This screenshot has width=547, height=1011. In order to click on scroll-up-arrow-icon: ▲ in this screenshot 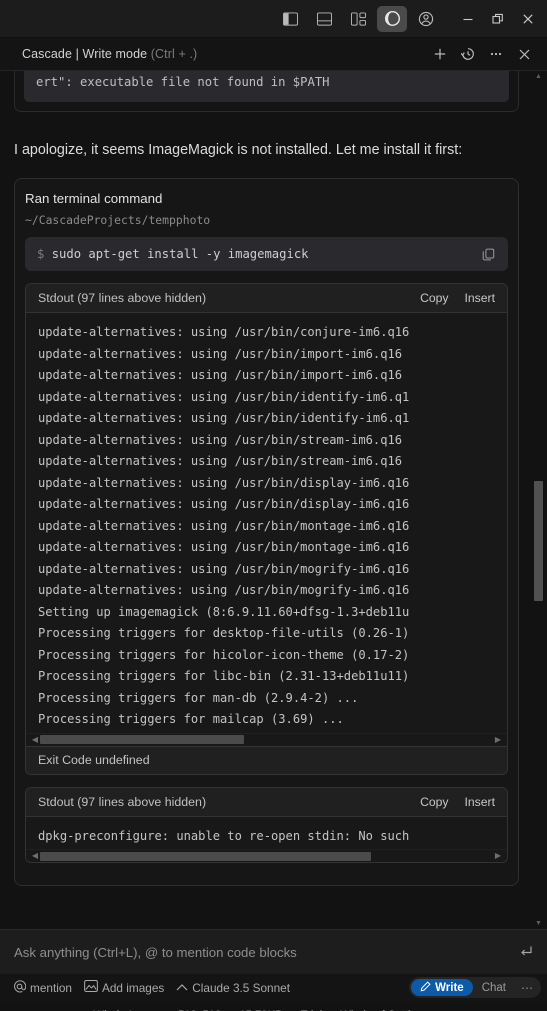, I will do `click(538, 76)`.